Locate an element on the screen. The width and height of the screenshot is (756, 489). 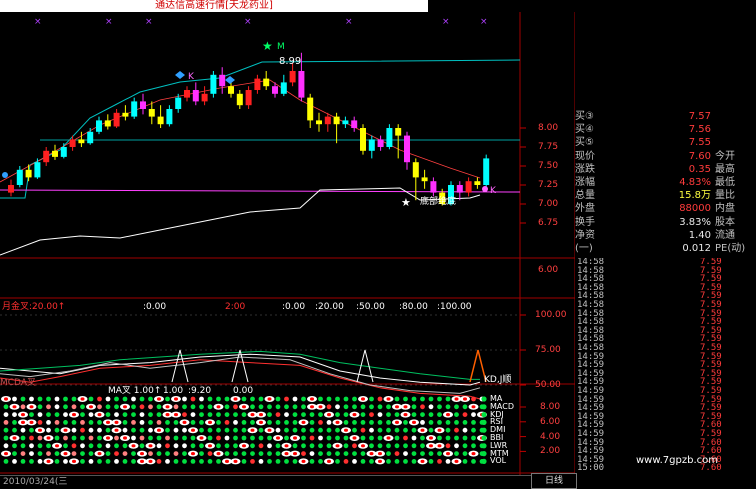
quote-side-label: PE(动) is located at coordinates (730, 248).